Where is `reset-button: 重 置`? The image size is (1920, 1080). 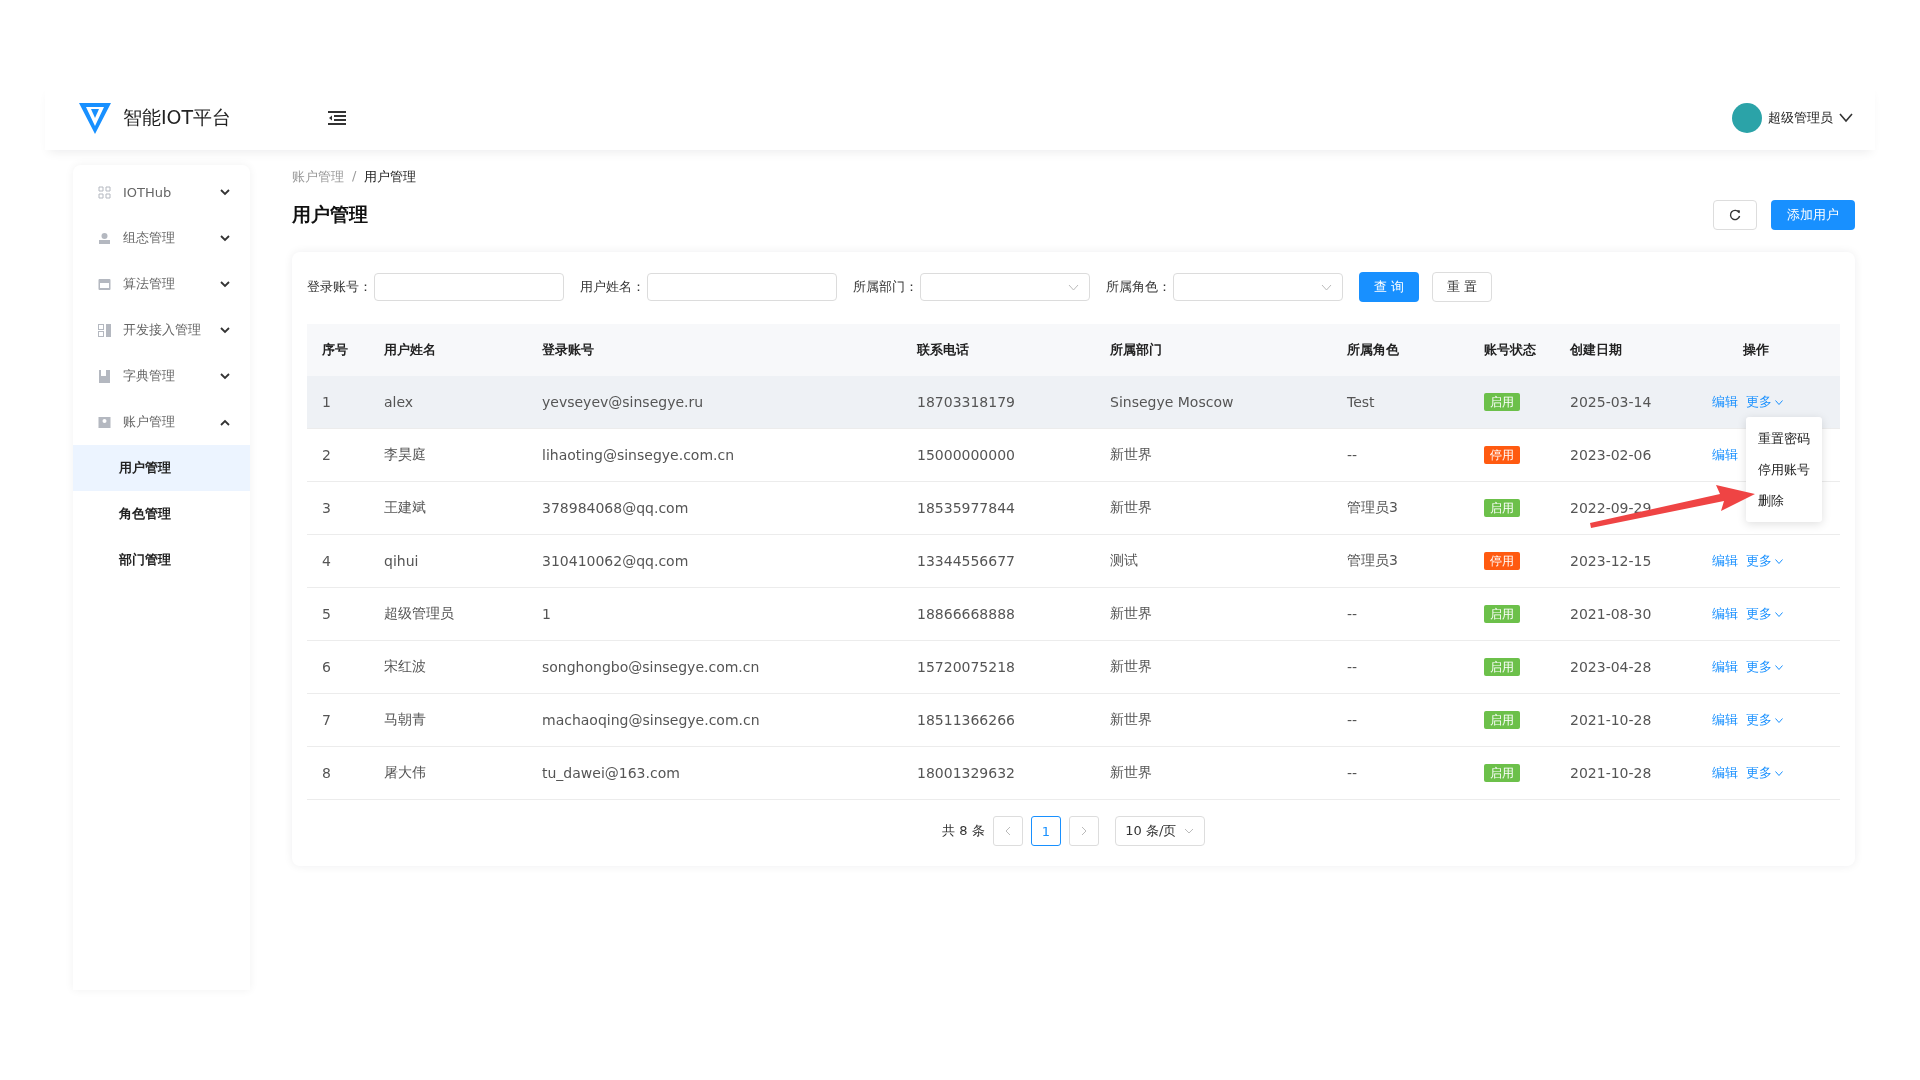 reset-button: 重 置 is located at coordinates (1462, 287).